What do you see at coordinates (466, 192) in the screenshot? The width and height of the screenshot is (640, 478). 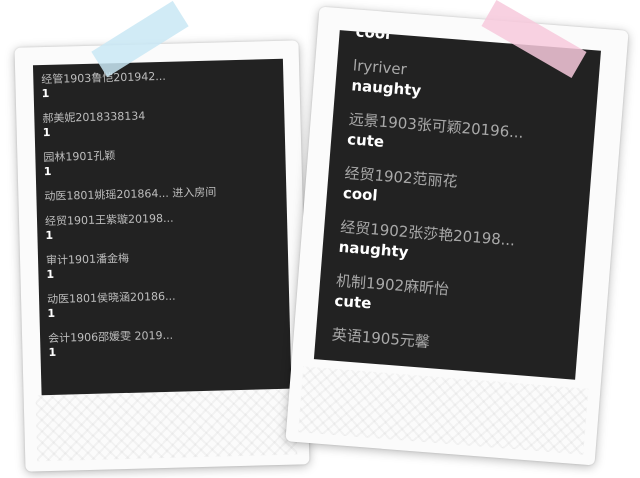 I see `list-item: 经贸1902范丽花 cool` at bounding box center [466, 192].